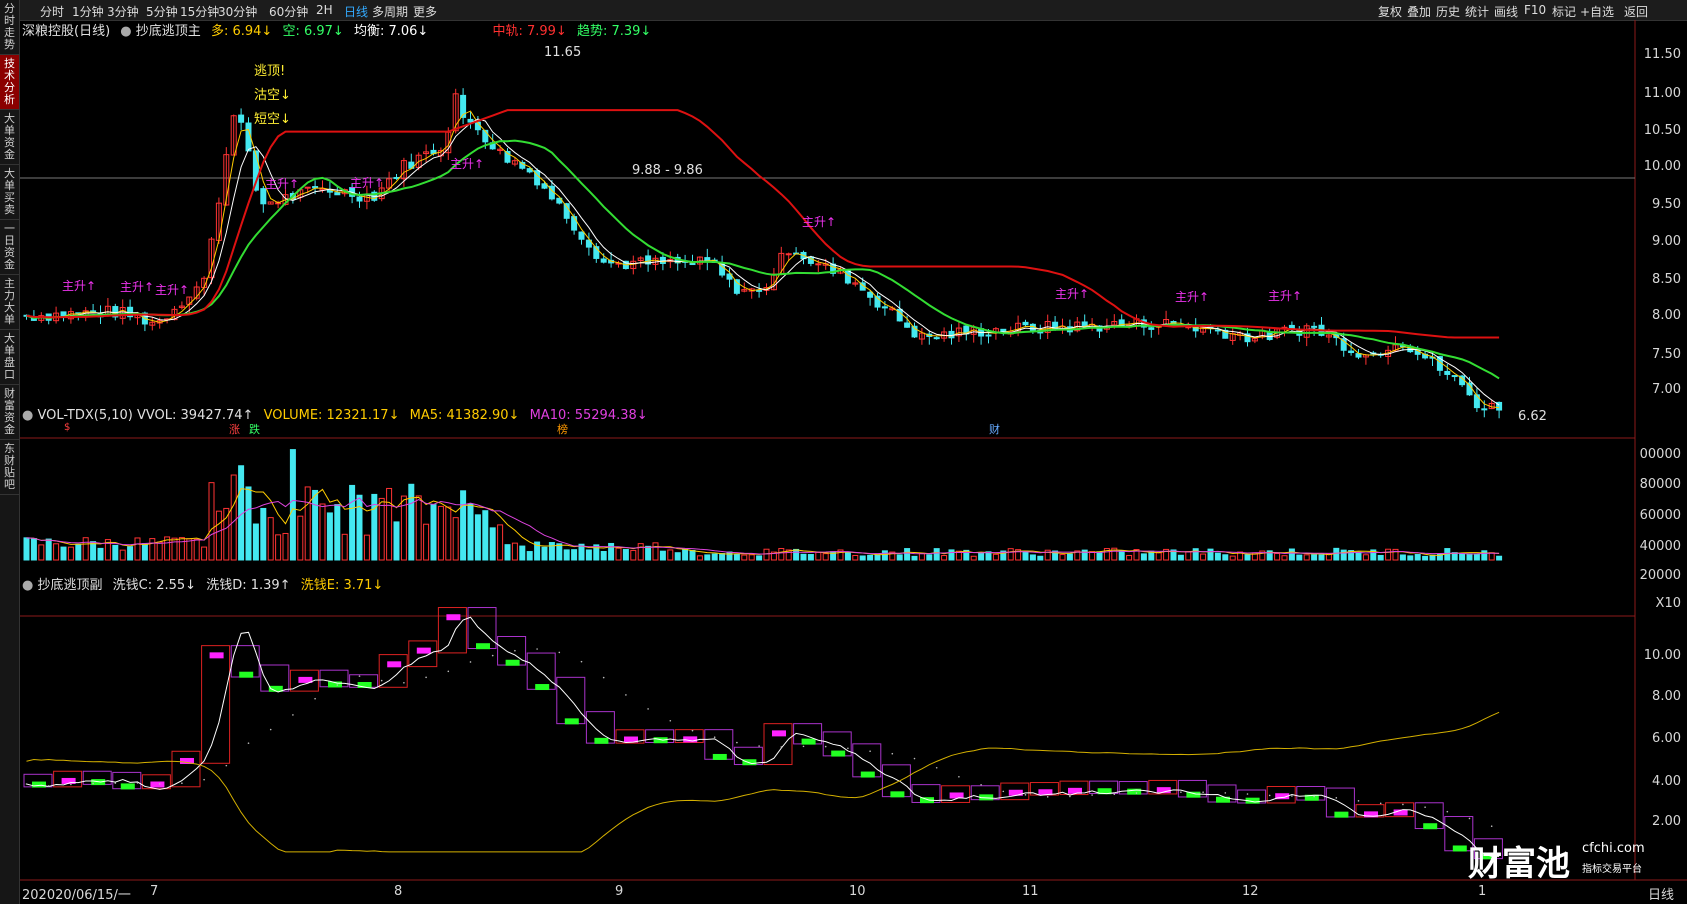  What do you see at coordinates (162, 11) in the screenshot?
I see `period-tab: 5分钟` at bounding box center [162, 11].